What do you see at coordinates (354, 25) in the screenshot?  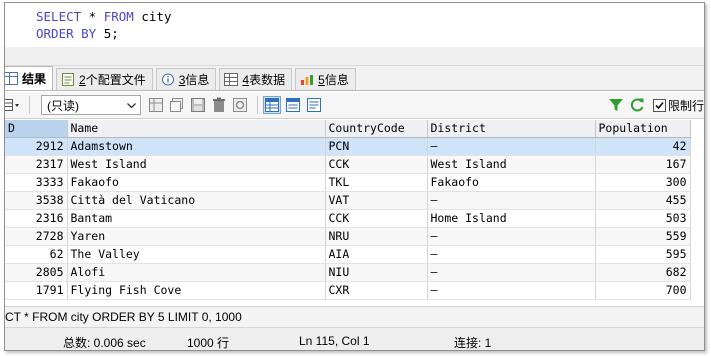 I see `sql-editor: SELECT * FROM city ORDER BY 5;` at bounding box center [354, 25].